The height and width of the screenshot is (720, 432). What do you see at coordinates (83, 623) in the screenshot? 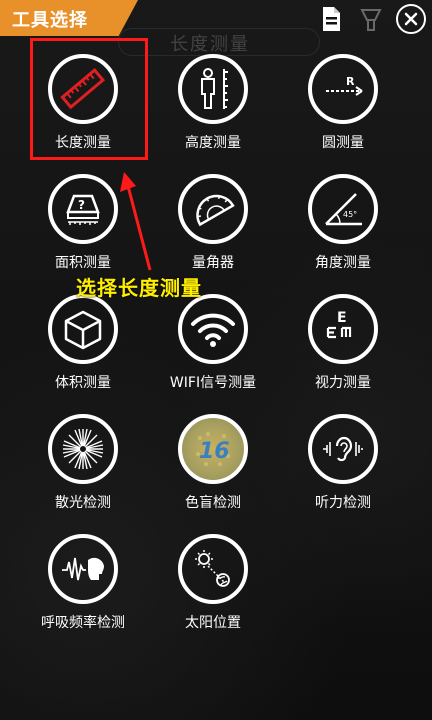
I see `tool-label: 呼吸频率检测` at bounding box center [83, 623].